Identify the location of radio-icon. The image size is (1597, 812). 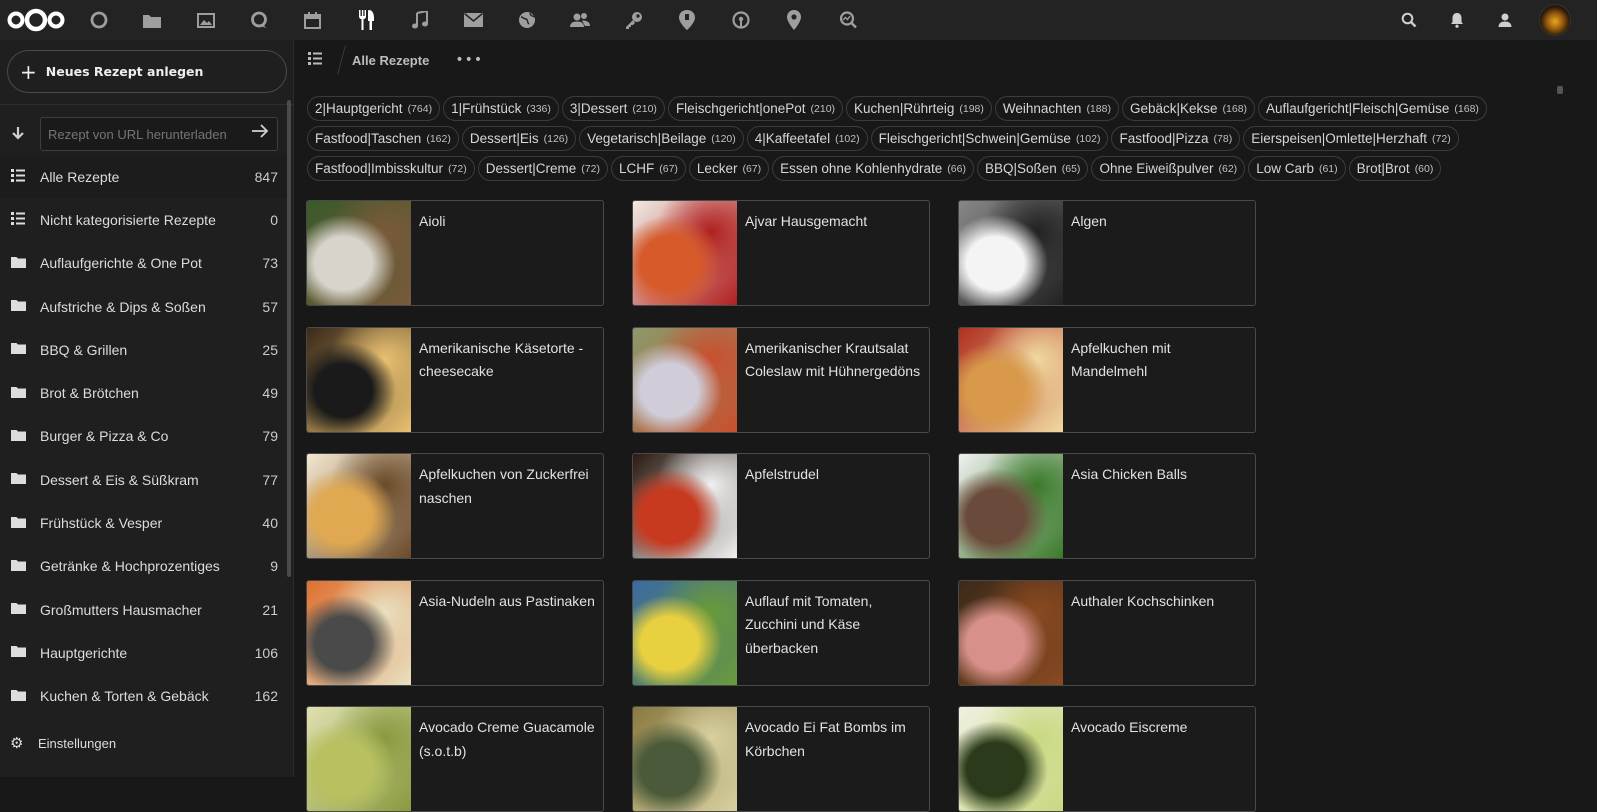
(741, 20).